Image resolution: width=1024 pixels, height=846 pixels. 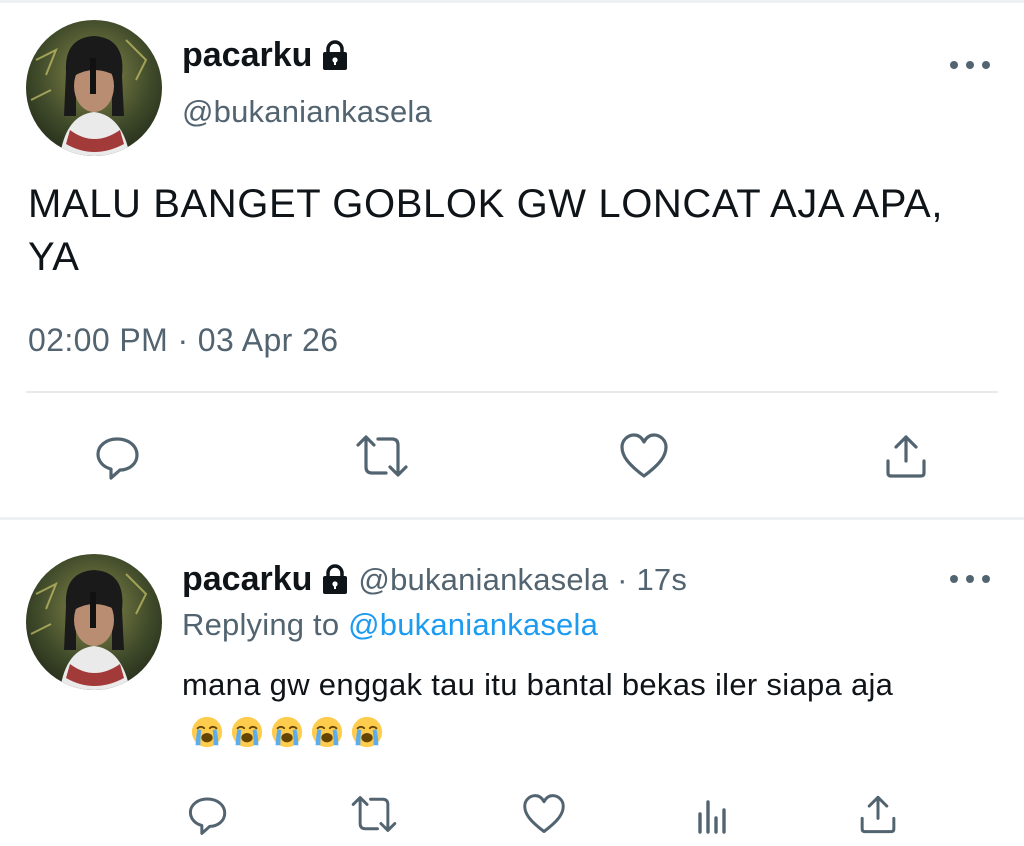 What do you see at coordinates (512, 392) in the screenshot?
I see `divider` at bounding box center [512, 392].